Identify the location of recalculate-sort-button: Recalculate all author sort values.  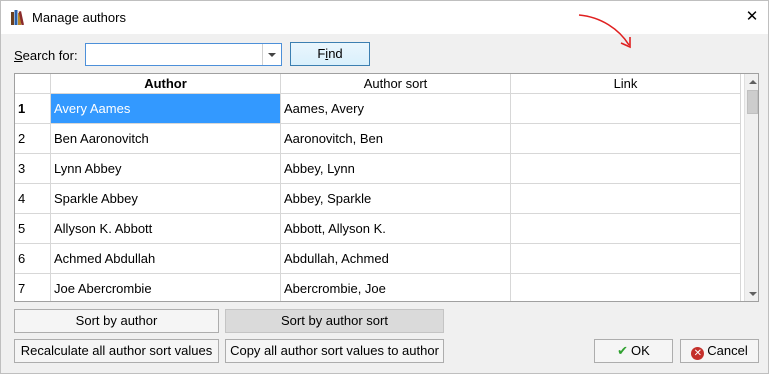
(116, 351).